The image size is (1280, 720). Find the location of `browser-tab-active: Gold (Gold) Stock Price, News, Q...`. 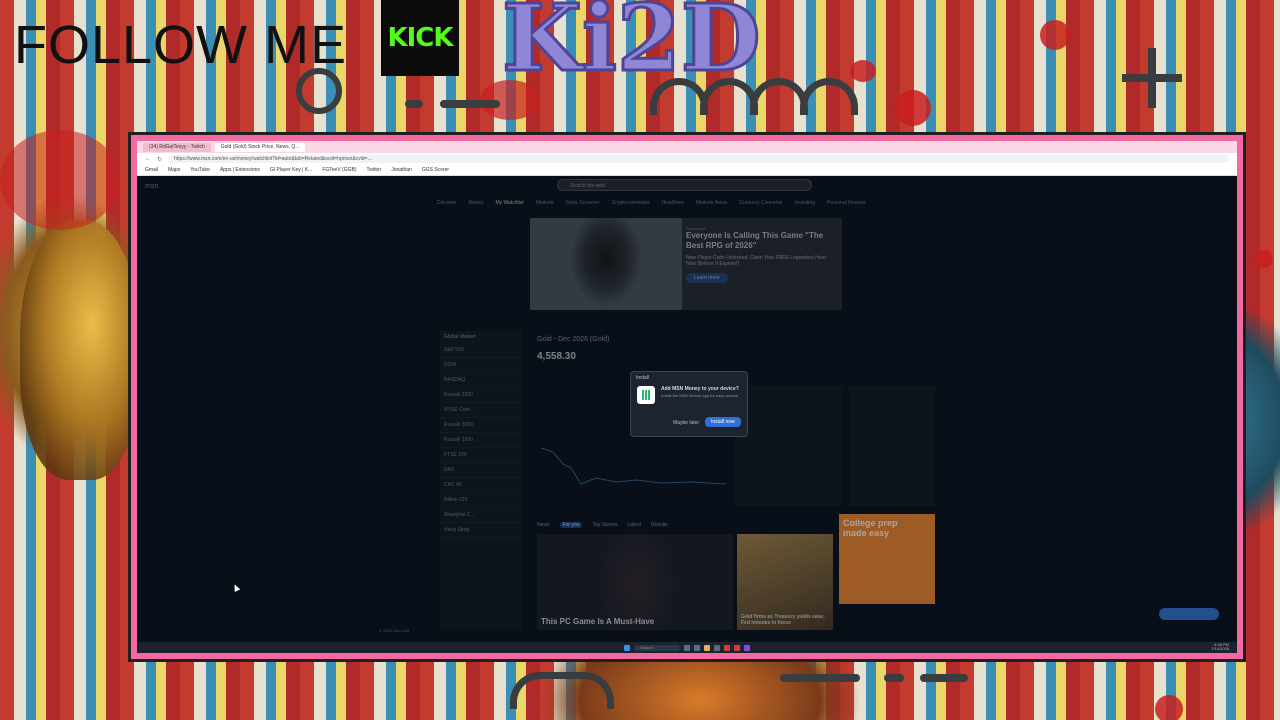

browser-tab-active: Gold (Gold) Stock Price, News, Q... is located at coordinates (260, 147).